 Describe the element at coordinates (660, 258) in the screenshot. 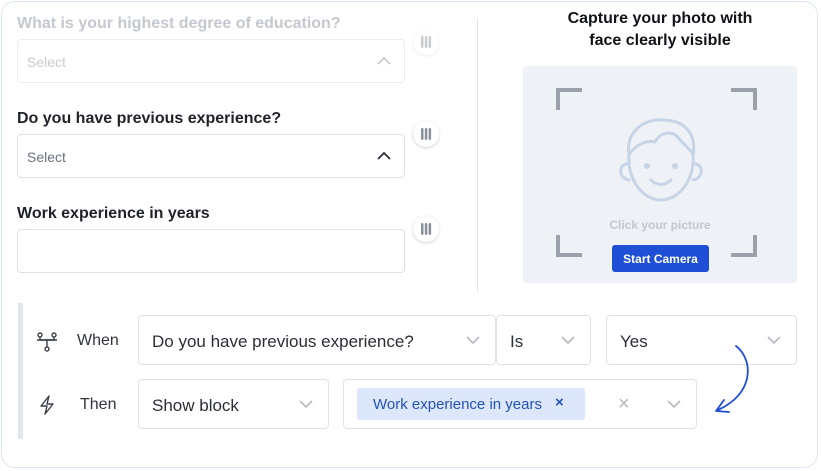

I see `start-camera-button: Start Camera` at that location.